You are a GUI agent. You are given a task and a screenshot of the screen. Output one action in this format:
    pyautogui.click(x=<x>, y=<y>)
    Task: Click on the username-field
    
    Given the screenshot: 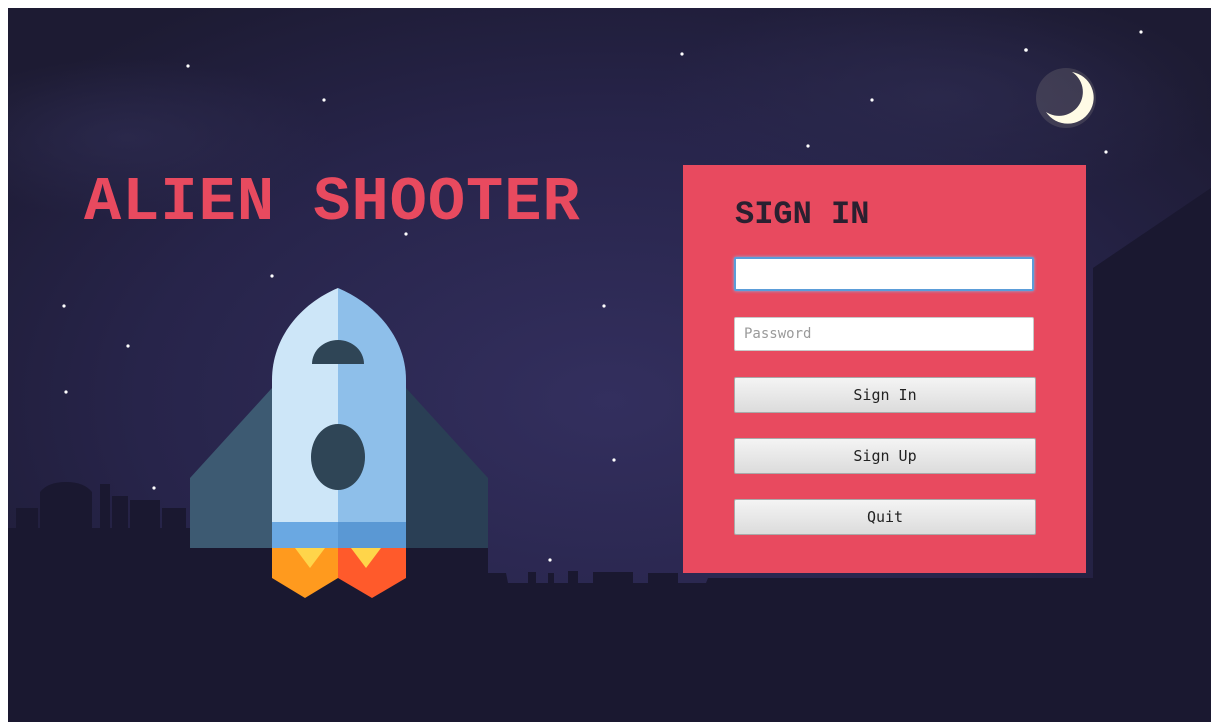 What is the action you would take?
    pyautogui.click(x=884, y=274)
    